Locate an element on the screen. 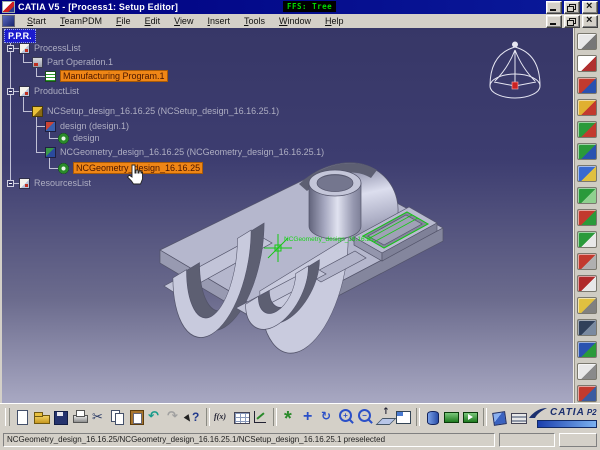  toolbar-grip is located at coordinates (7, 417).